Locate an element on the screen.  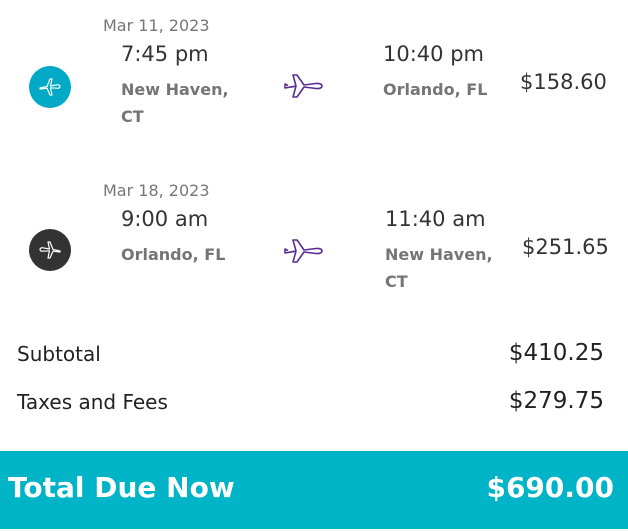
taxes-label: Taxes and Fees is located at coordinates (92, 402).